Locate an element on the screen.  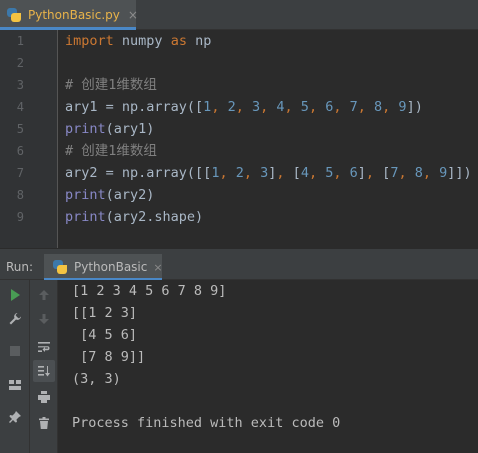
code-line: print(ary2) is located at coordinates (109, 195).